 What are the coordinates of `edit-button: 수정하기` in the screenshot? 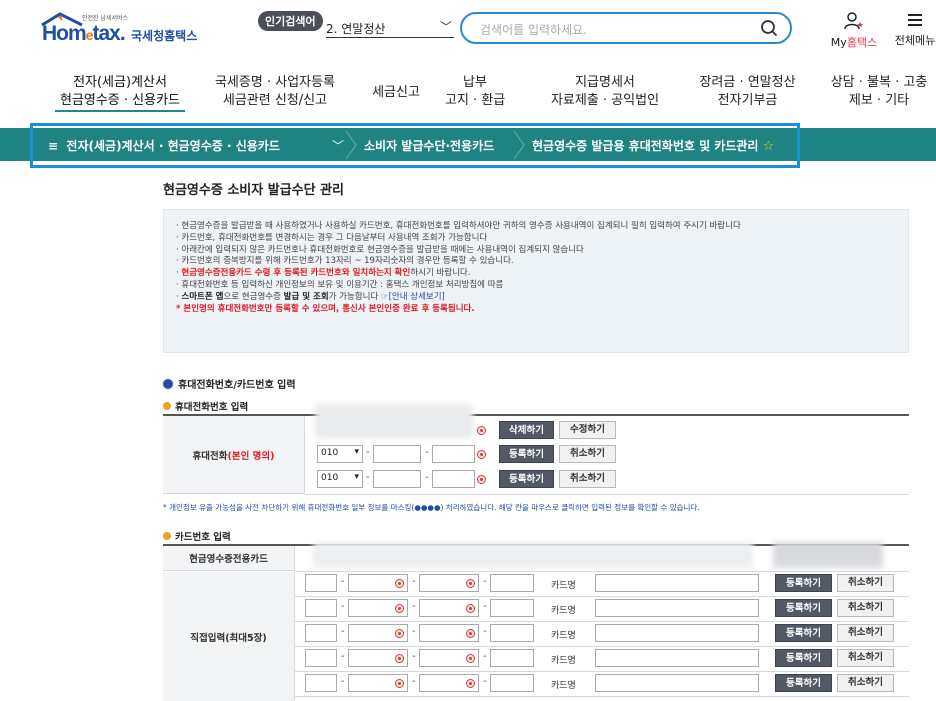 It's located at (587, 430).